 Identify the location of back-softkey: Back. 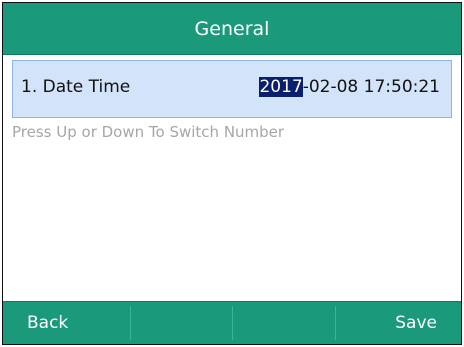
(66, 323).